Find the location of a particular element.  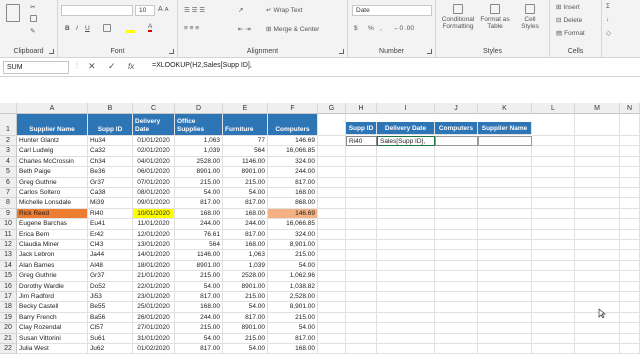

grow-font-button: AA is located at coordinates (163, 9).